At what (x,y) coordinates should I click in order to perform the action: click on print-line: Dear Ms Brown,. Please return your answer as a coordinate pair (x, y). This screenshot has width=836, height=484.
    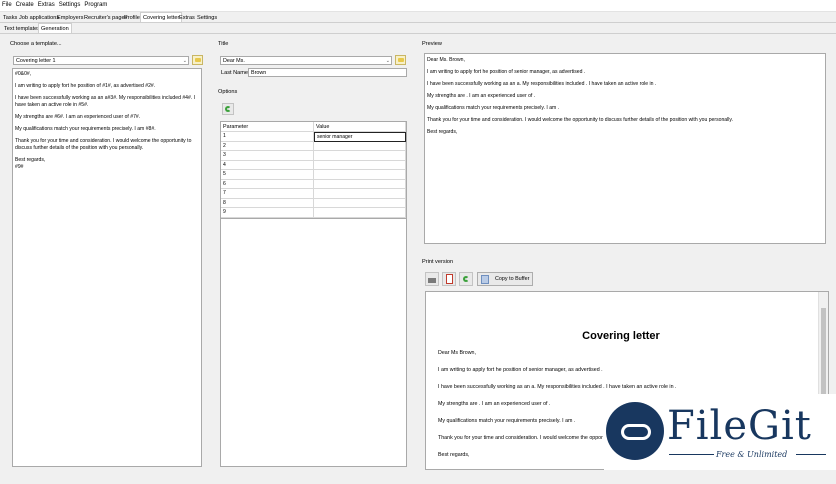
    Looking at the image, I should click on (457, 353).